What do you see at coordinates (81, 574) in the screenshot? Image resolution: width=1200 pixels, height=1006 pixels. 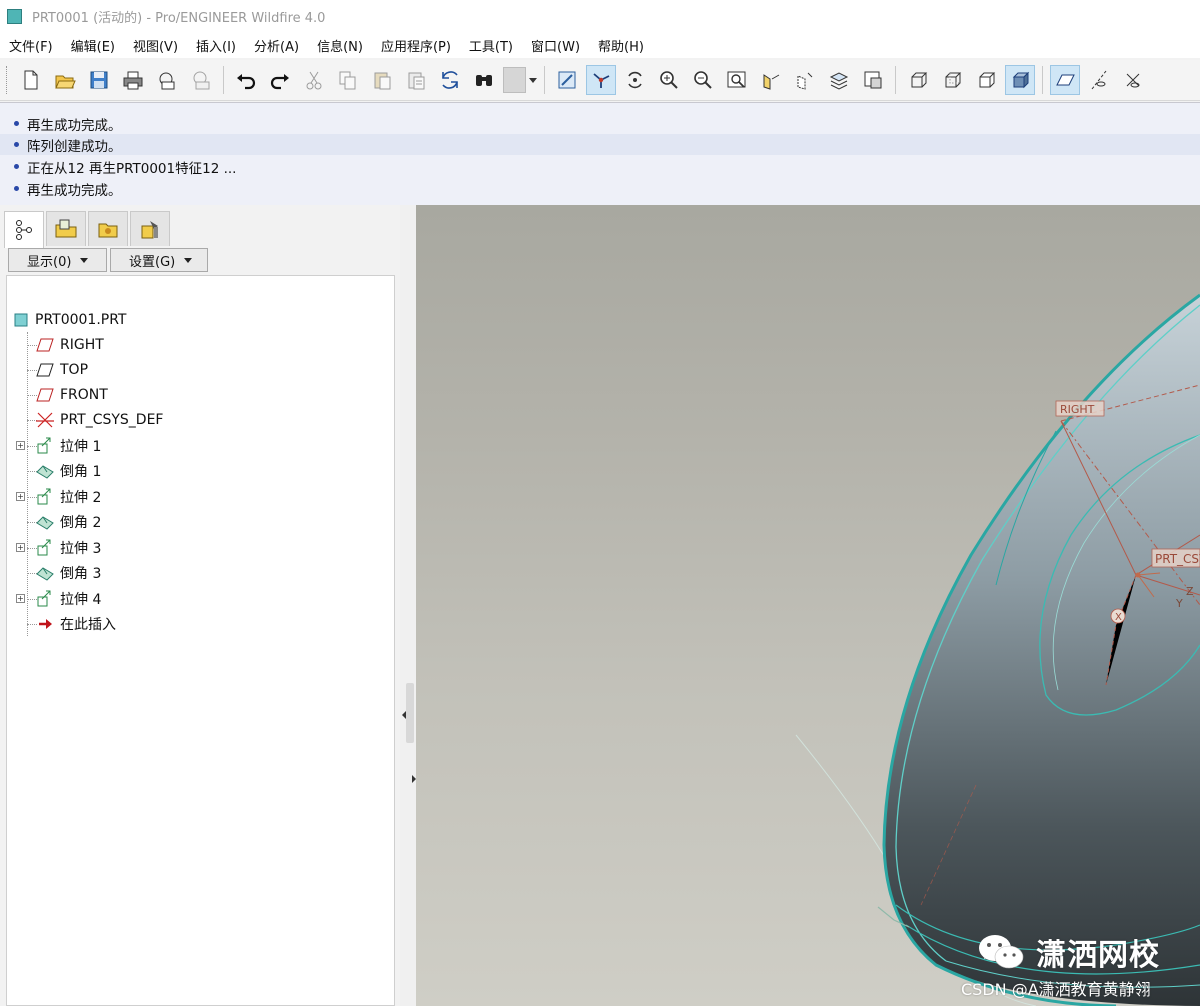 I see `tree-item-label: 倒角 3` at bounding box center [81, 574].